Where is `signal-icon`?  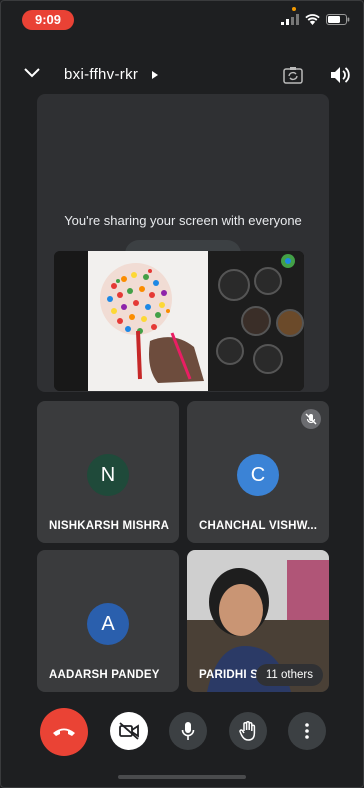 signal-icon is located at coordinates (290, 19).